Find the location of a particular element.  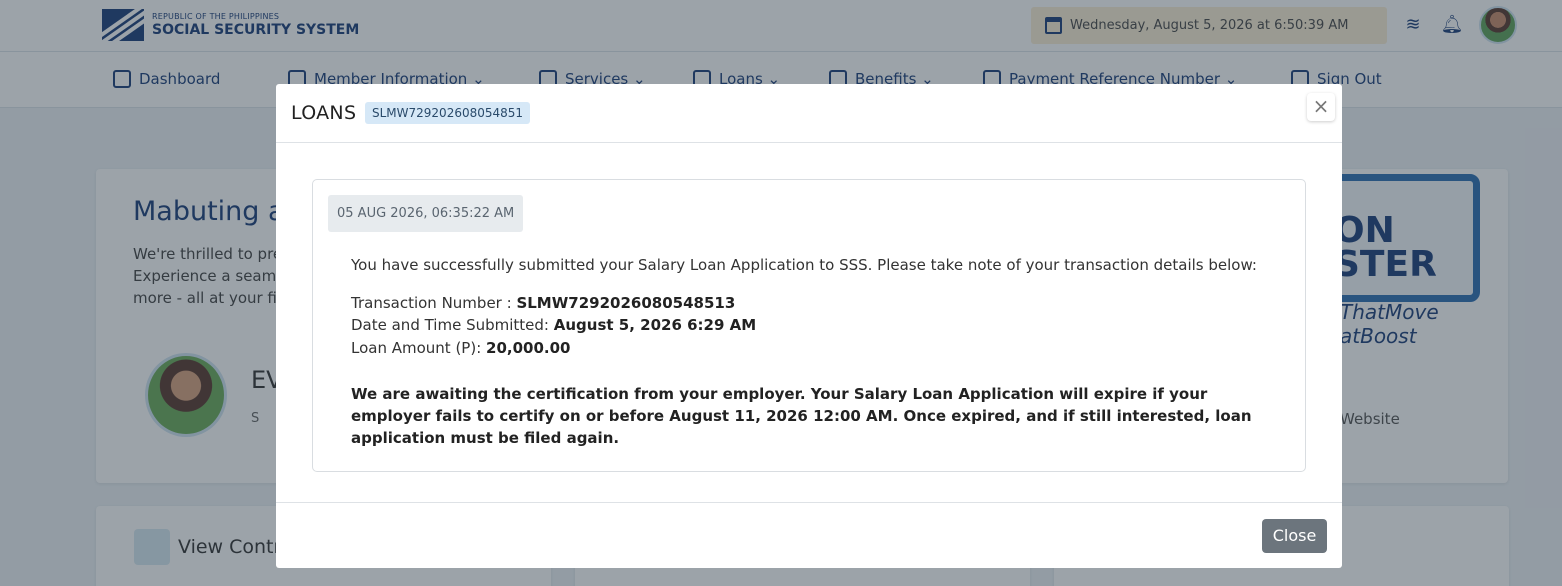

loan-amount-label: Loan Amount (P): is located at coordinates (419, 348).